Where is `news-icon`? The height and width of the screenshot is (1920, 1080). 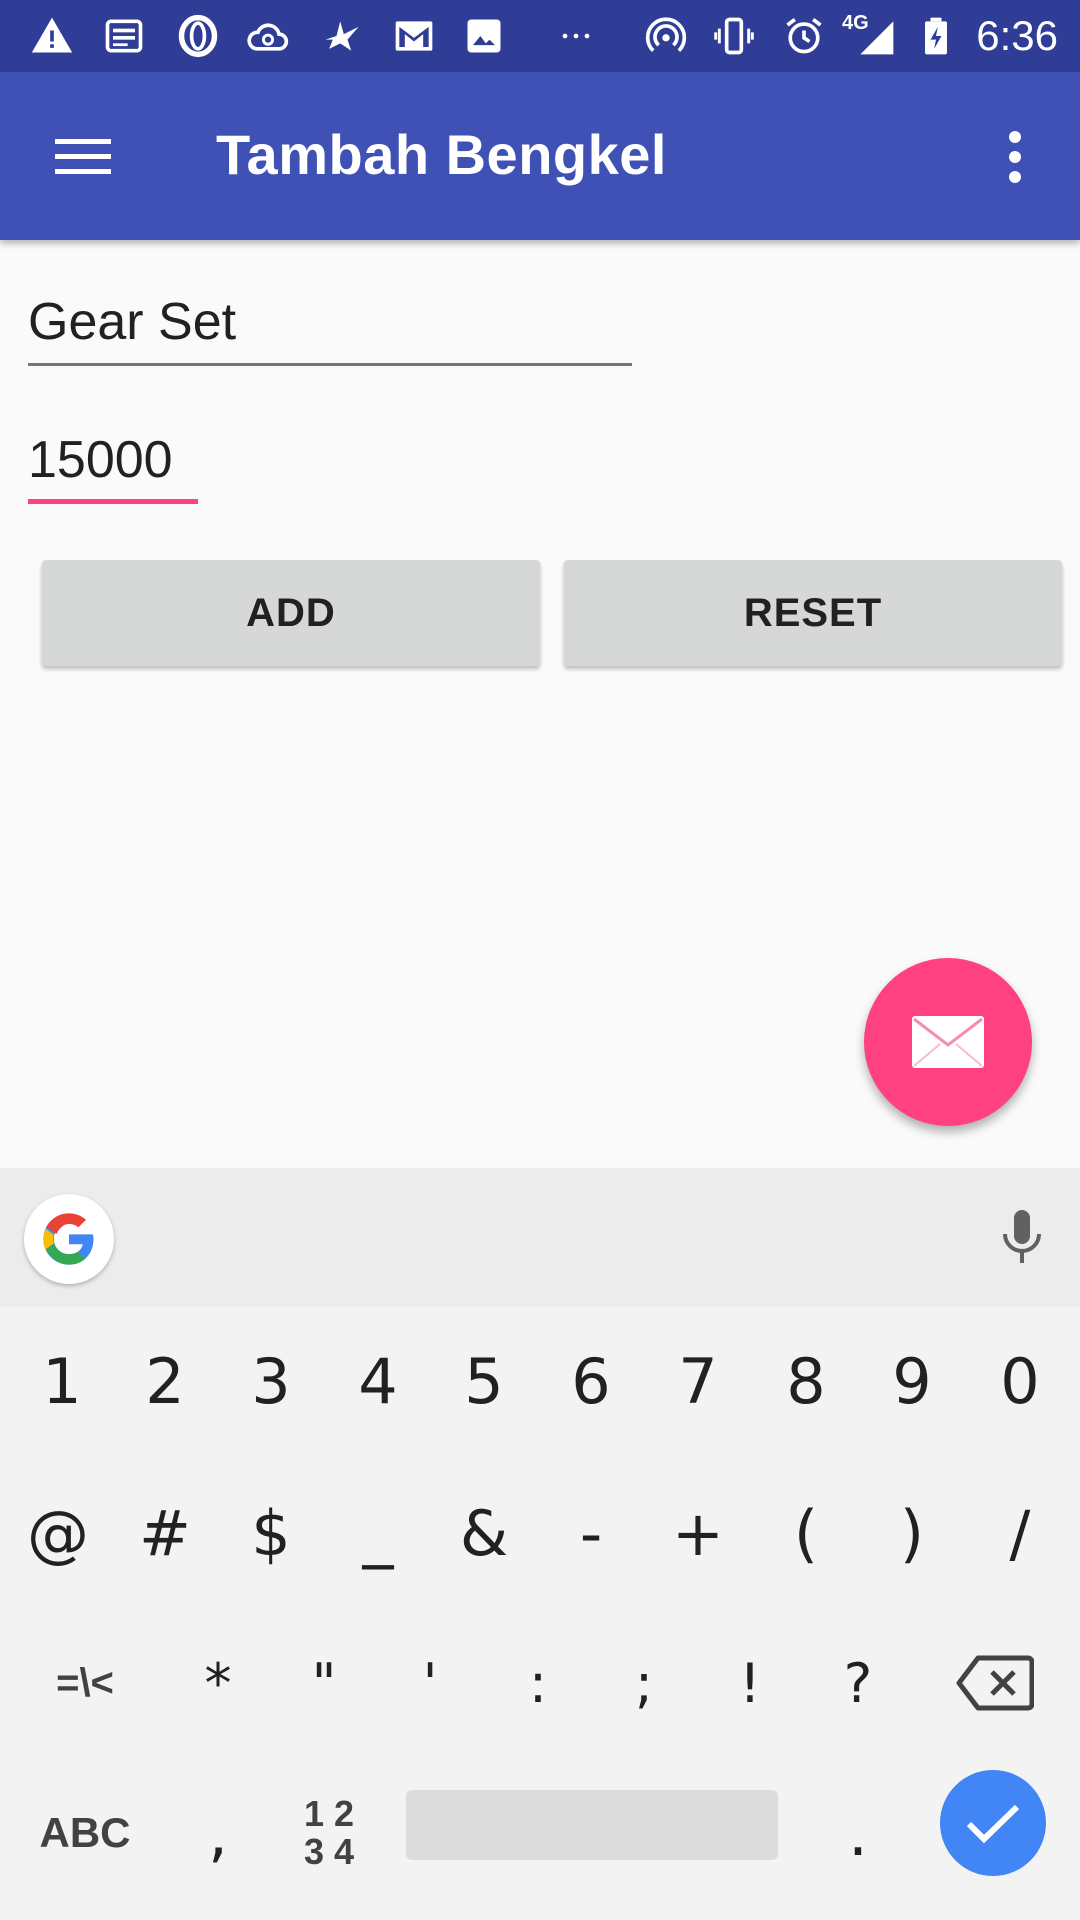
news-icon is located at coordinates (124, 36).